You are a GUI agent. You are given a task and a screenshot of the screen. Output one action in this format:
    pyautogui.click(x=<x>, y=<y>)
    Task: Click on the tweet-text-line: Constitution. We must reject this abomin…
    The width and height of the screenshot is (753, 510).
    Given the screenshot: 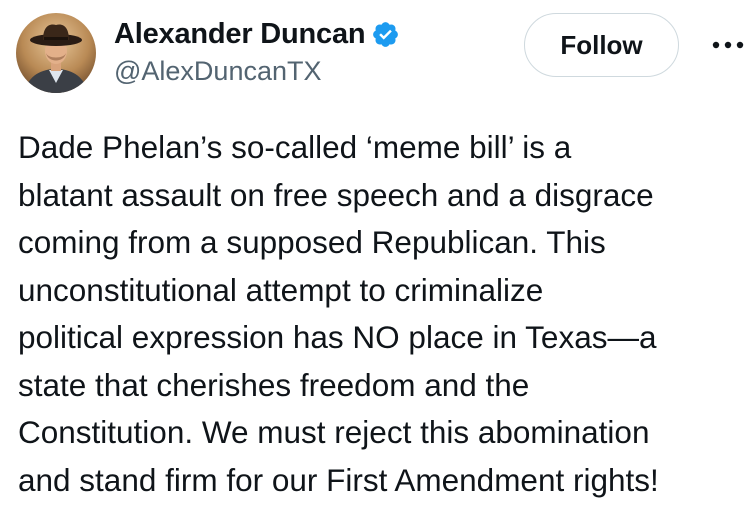 What is the action you would take?
    pyautogui.click(x=334, y=432)
    